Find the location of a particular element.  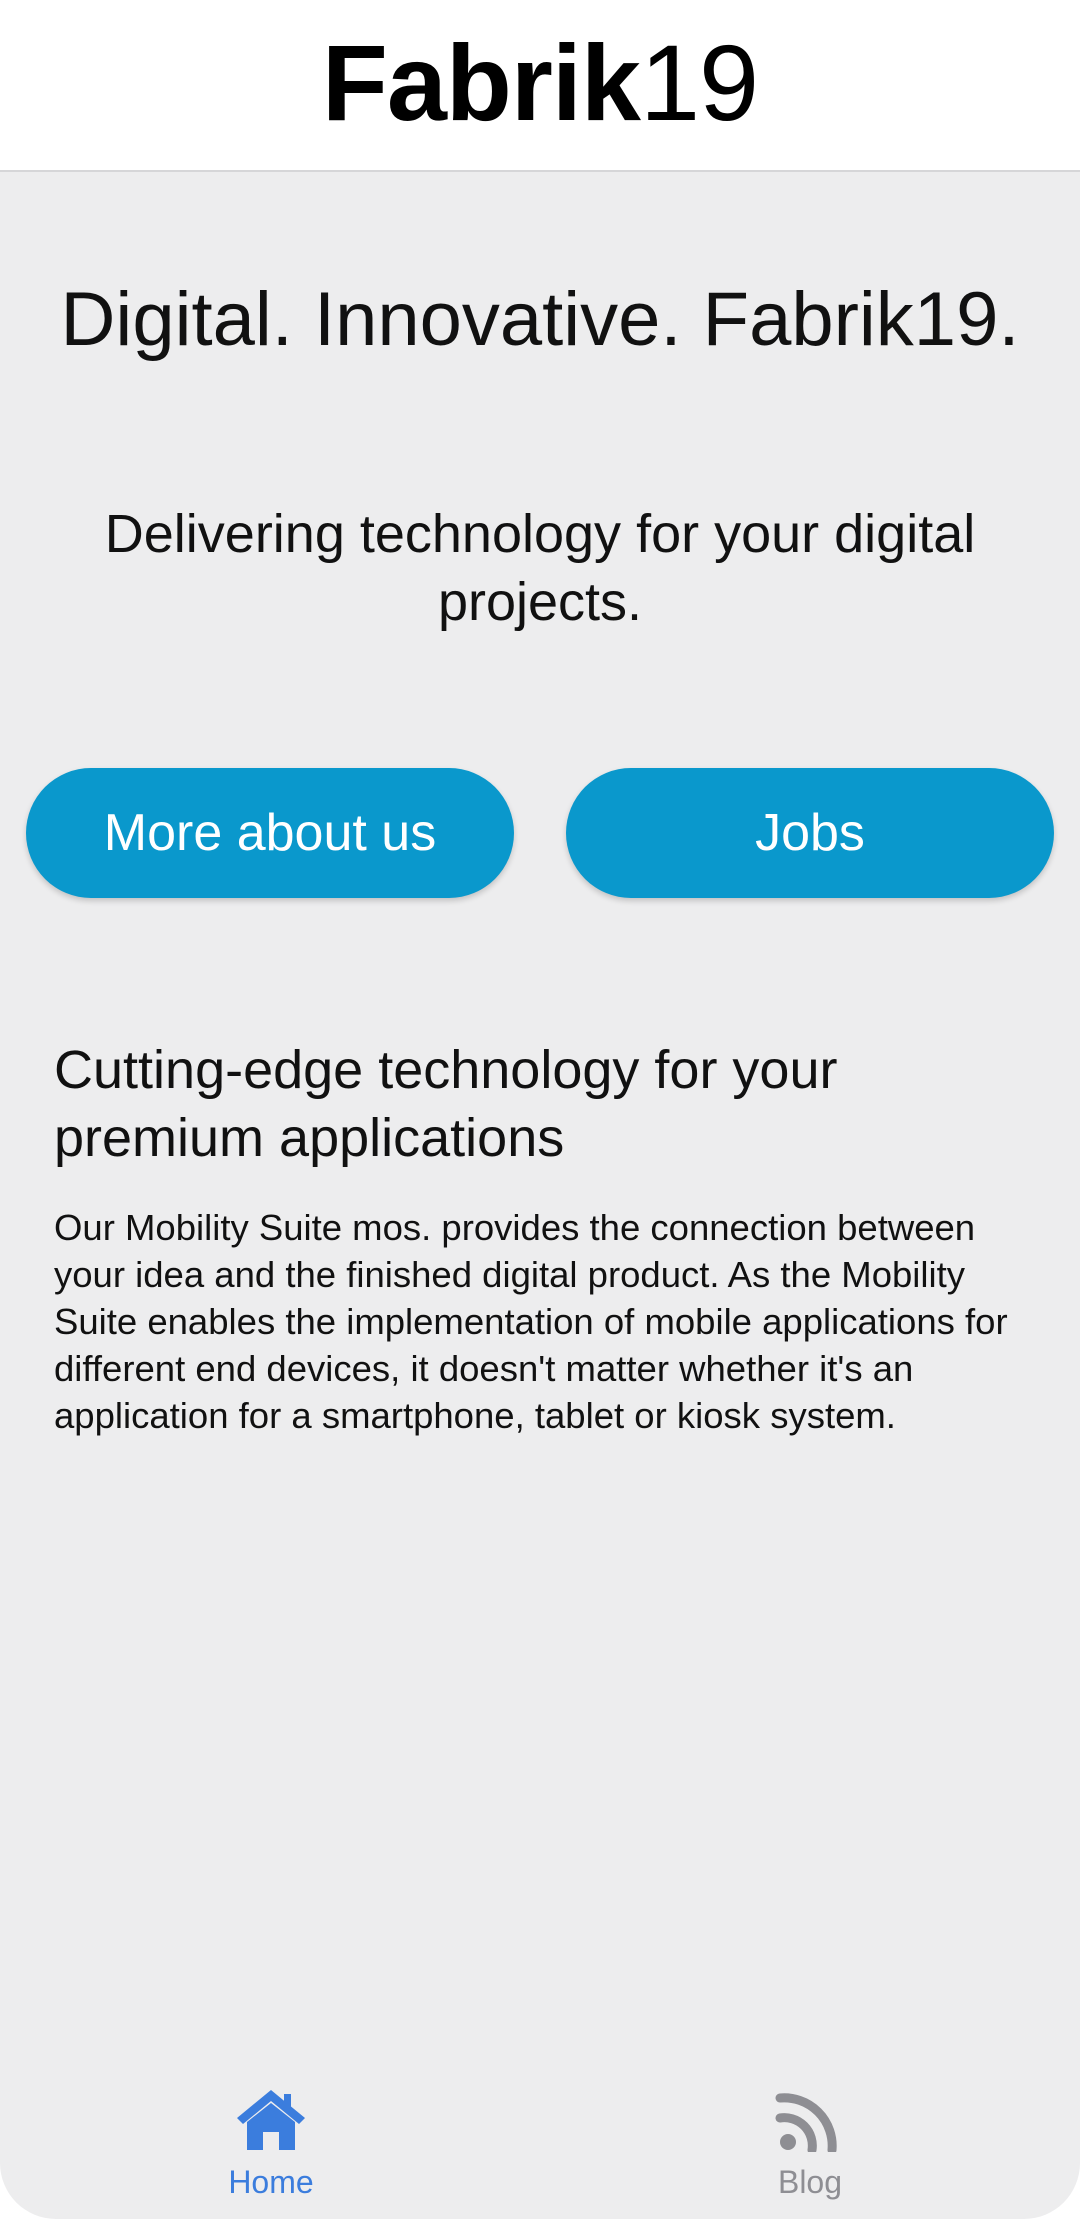

tab-home: Home is located at coordinates (271, 2149).